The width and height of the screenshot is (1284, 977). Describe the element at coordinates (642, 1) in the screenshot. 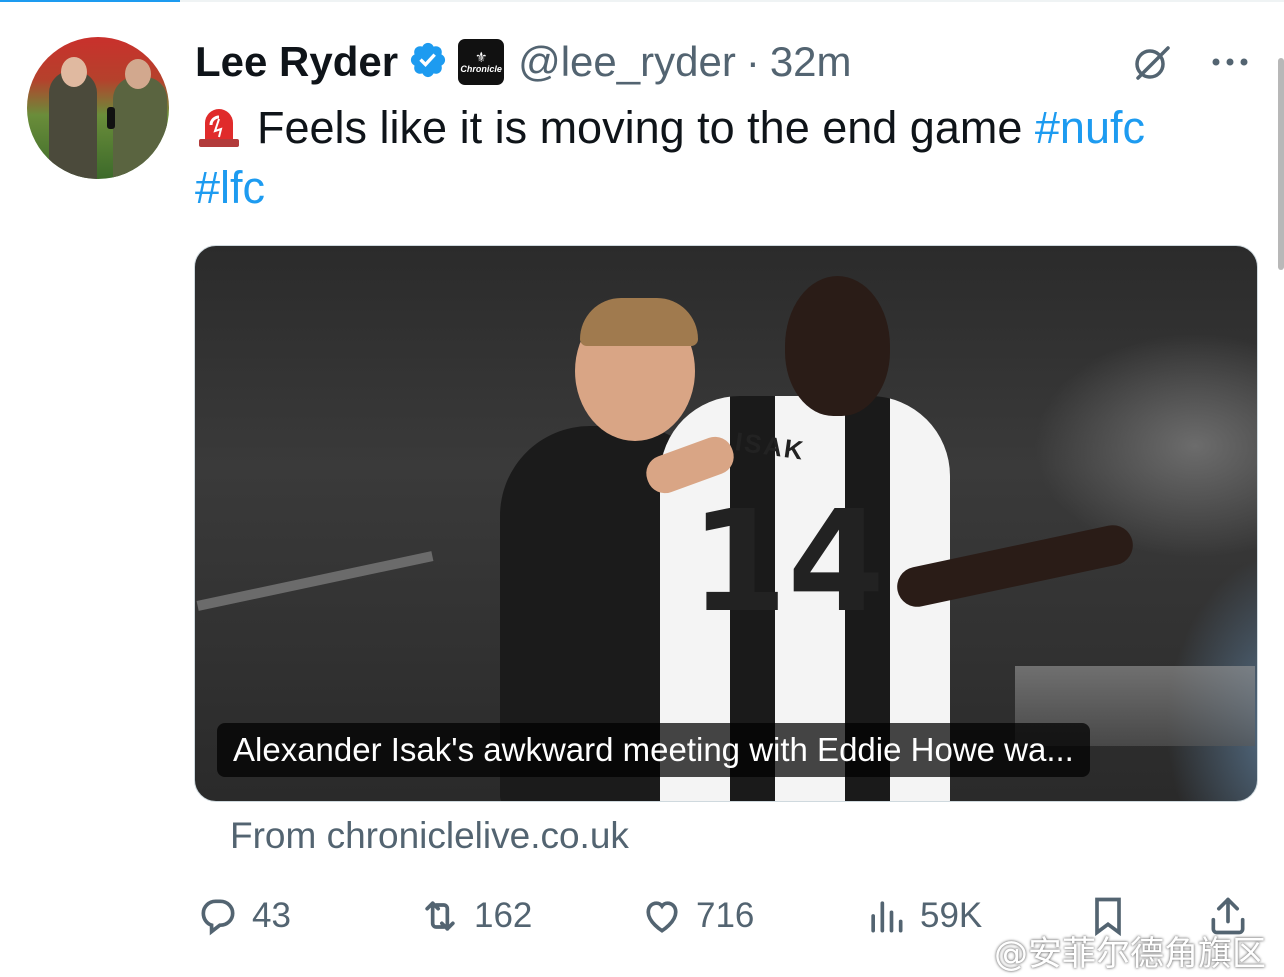

I see `top-divider` at that location.